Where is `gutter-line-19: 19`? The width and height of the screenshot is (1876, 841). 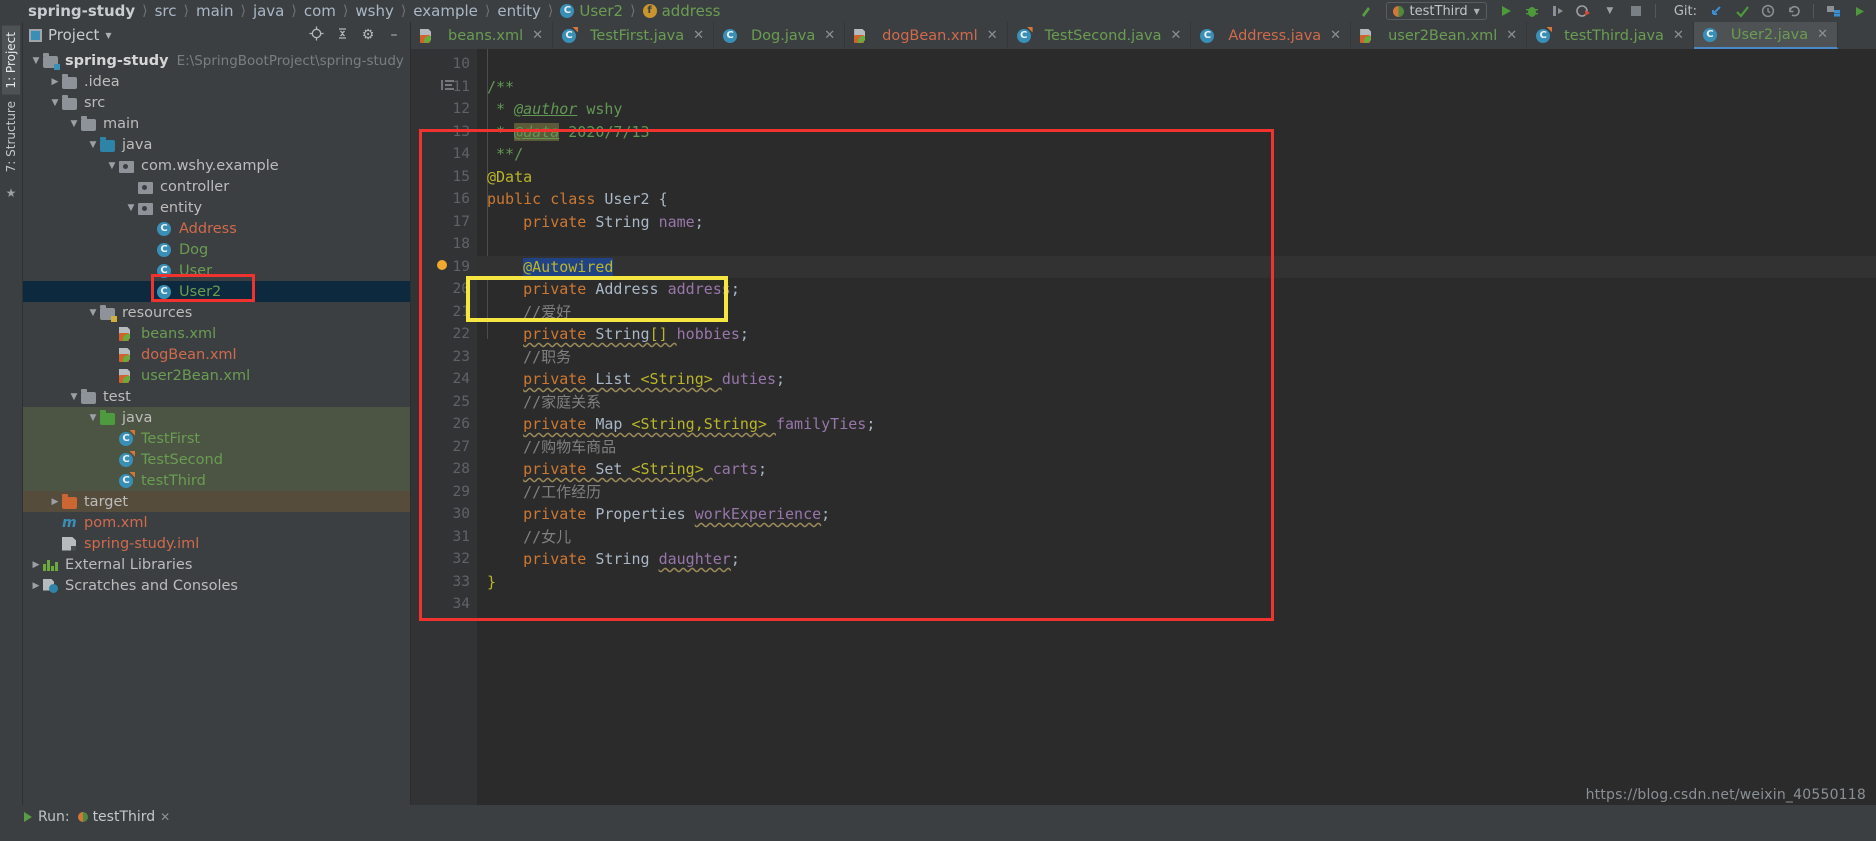 gutter-line-19: 19 is located at coordinates (444, 267).